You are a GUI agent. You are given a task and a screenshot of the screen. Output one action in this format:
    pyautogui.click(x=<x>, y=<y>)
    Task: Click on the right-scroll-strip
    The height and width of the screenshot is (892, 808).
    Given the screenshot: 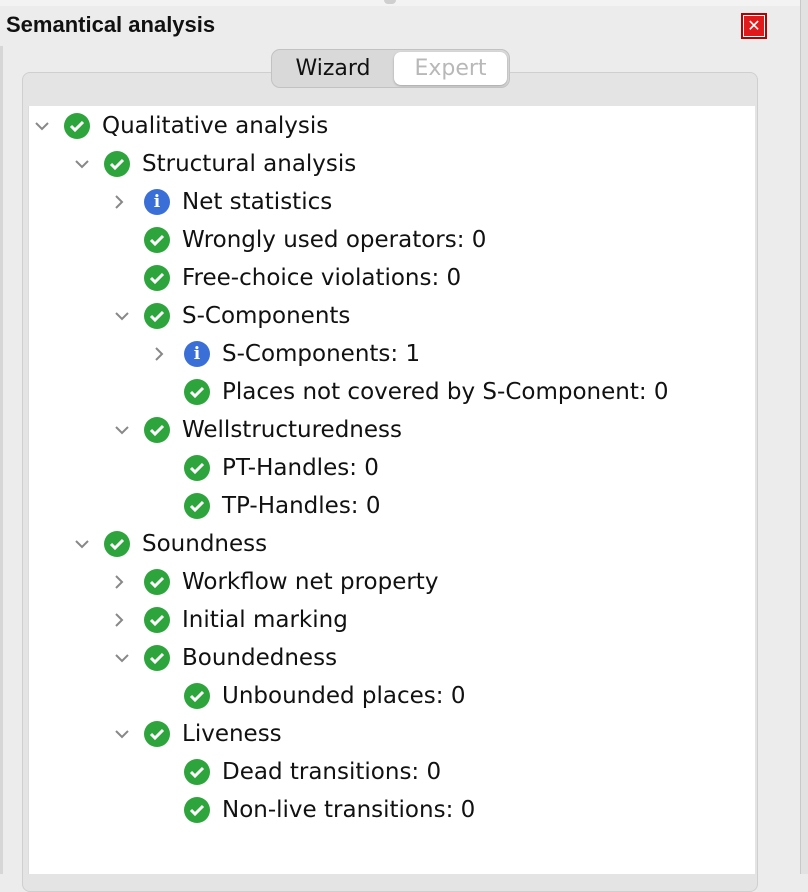 What is the action you would take?
    pyautogui.click(x=804, y=437)
    